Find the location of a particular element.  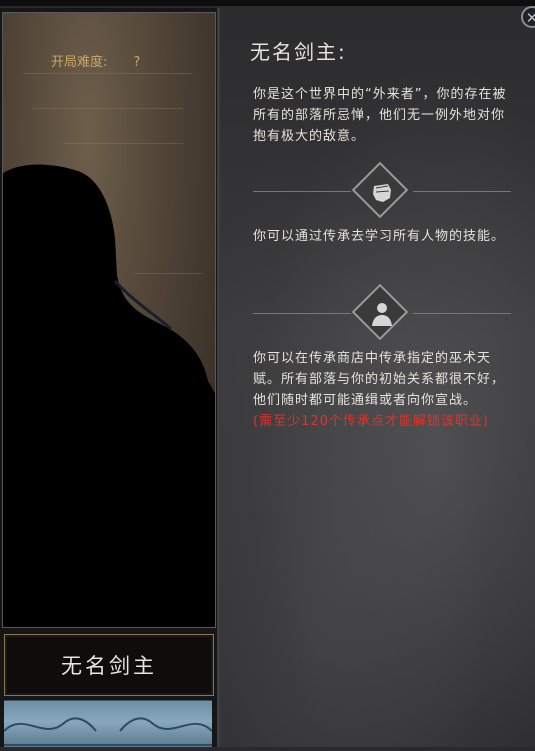

ornament-scroll-icon is located at coordinates (108, 731).